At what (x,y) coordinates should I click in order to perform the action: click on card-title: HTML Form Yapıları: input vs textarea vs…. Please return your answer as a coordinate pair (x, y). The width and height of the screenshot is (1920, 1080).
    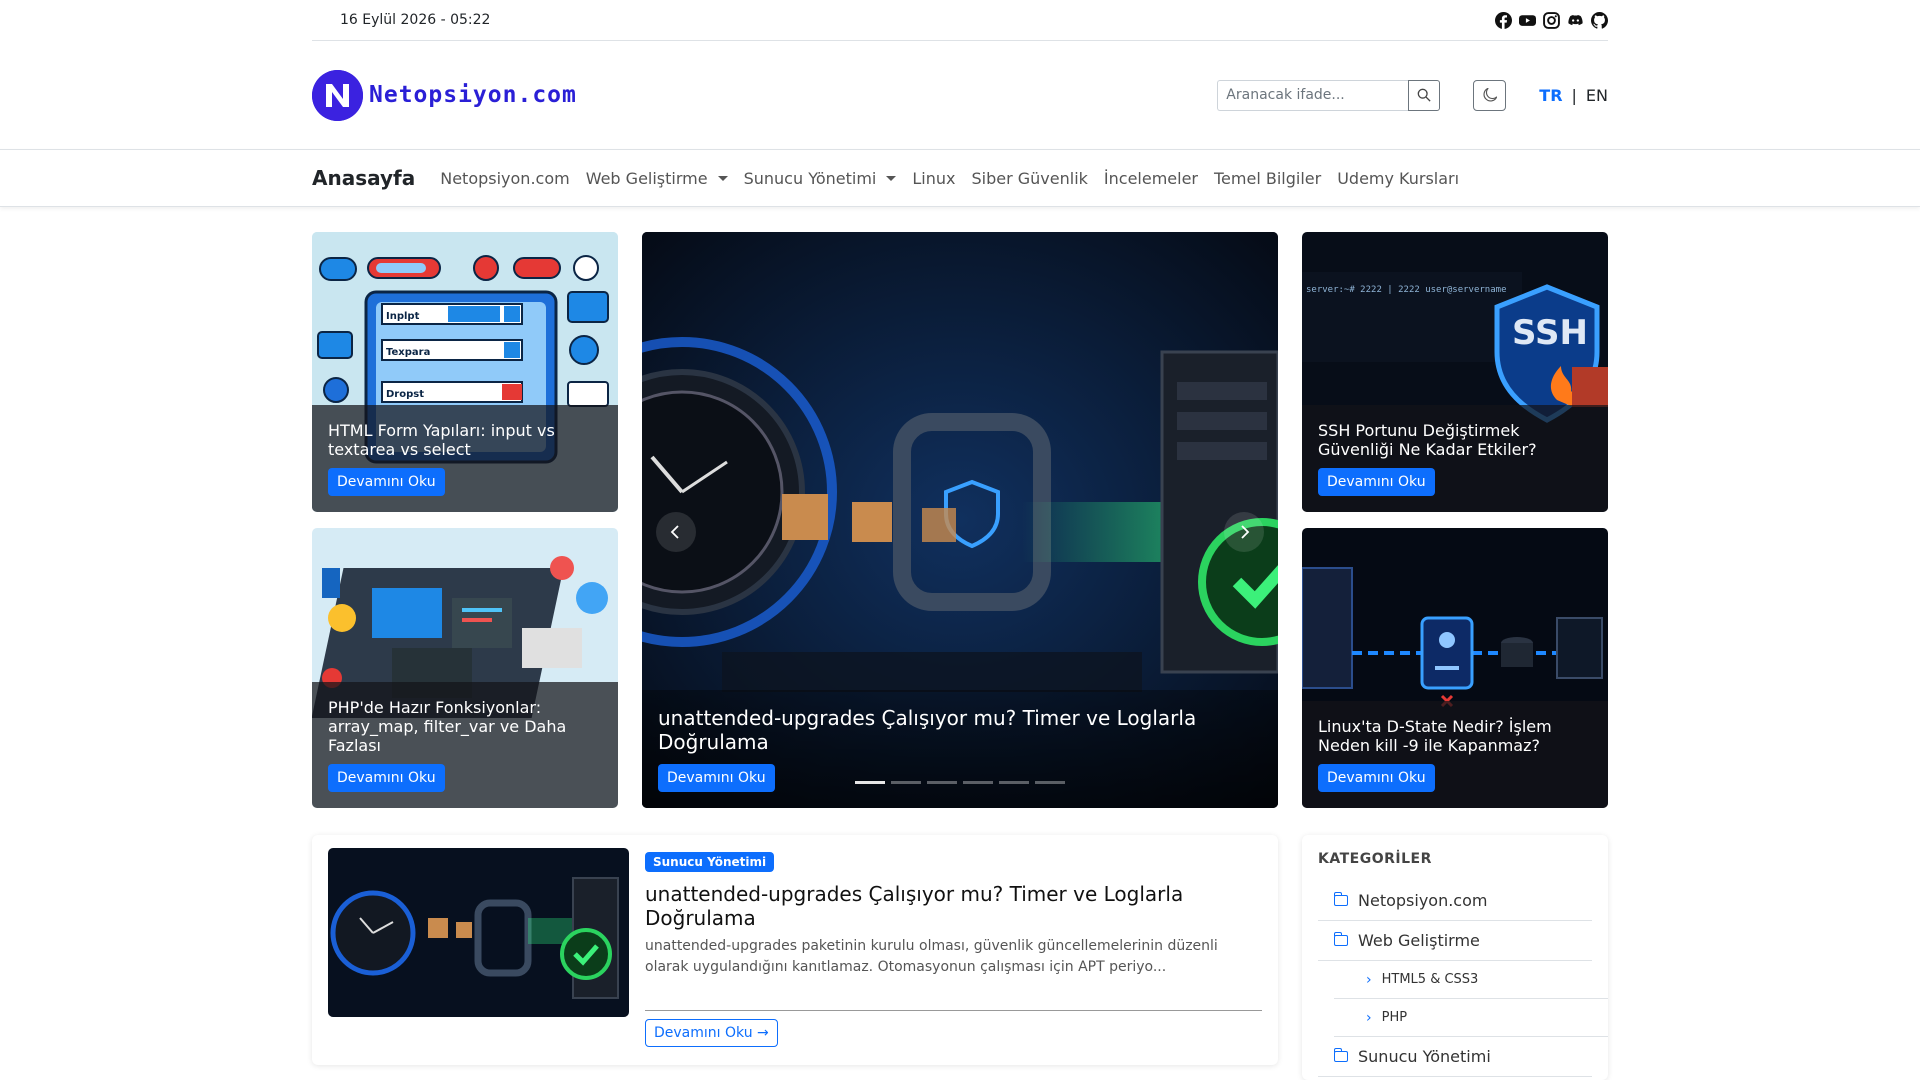
    Looking at the image, I should click on (465, 440).